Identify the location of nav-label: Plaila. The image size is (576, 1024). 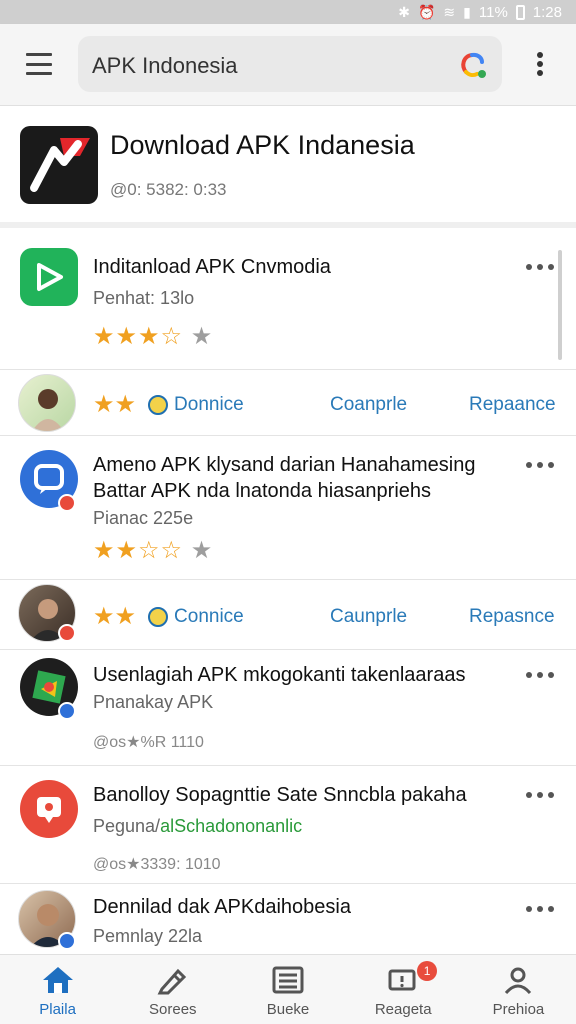
(57, 1009).